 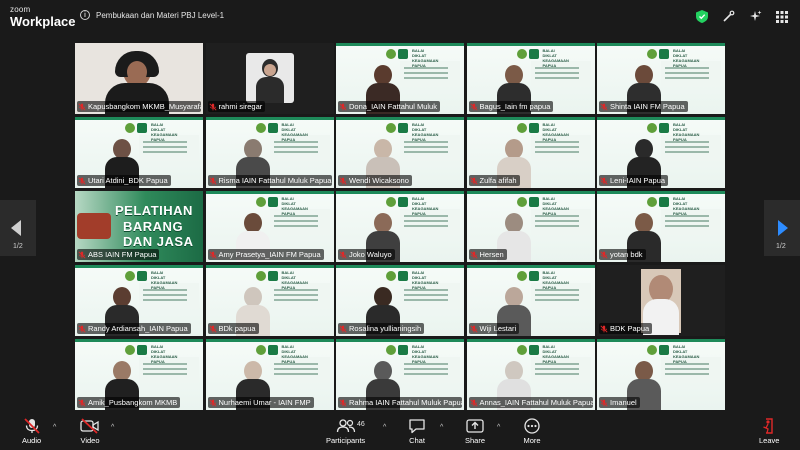 I want to click on participant-name: Imanuel, so click(x=623, y=402).